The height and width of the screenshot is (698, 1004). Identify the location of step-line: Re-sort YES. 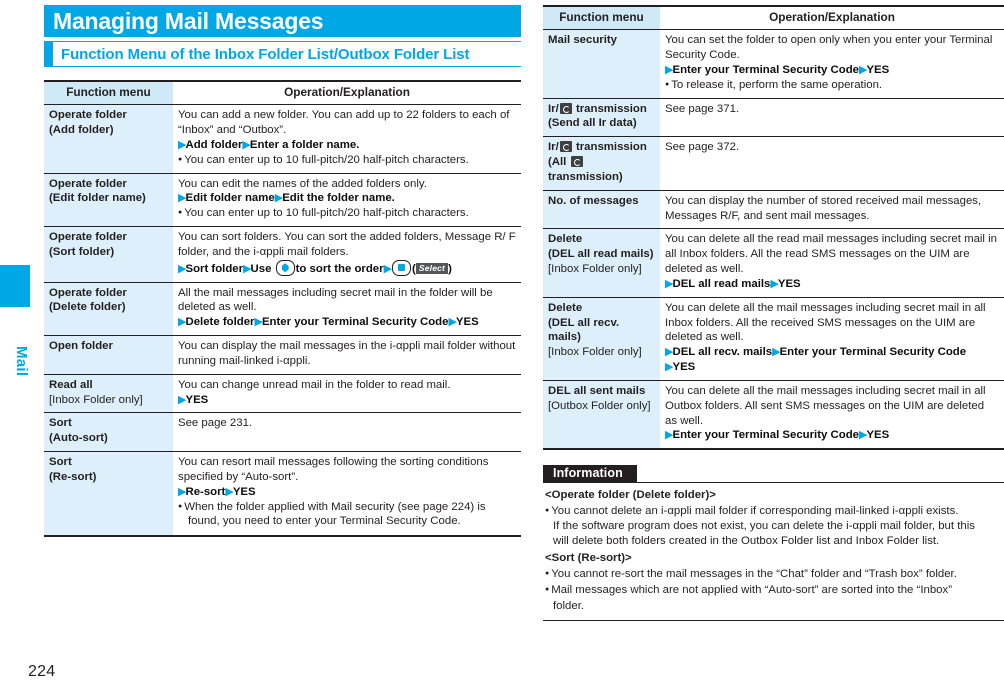
(347, 492).